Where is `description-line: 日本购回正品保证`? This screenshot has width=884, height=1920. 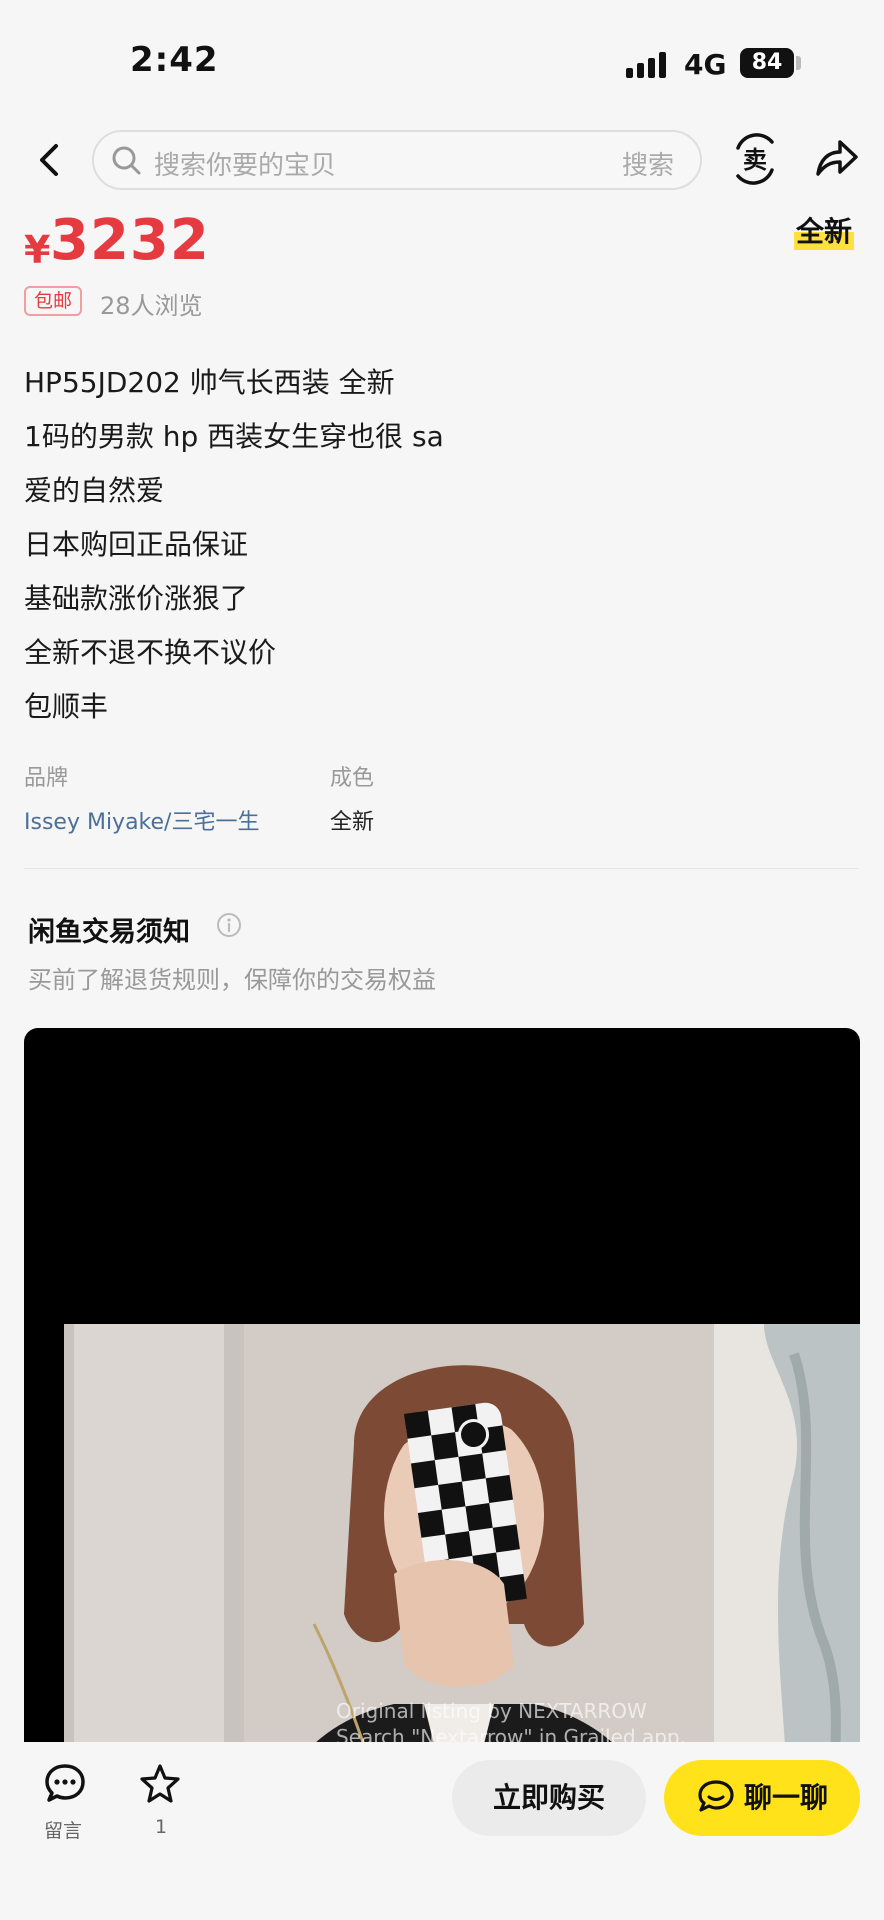
description-line: 日本购回正品保证 is located at coordinates (136, 544).